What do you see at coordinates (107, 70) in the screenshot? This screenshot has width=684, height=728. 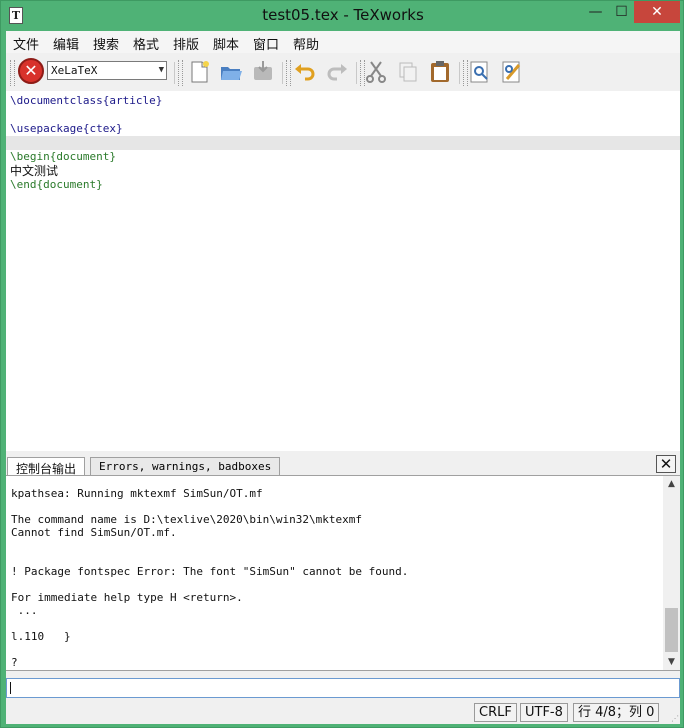 I see `engine-select: XeLaTeX ▼` at bounding box center [107, 70].